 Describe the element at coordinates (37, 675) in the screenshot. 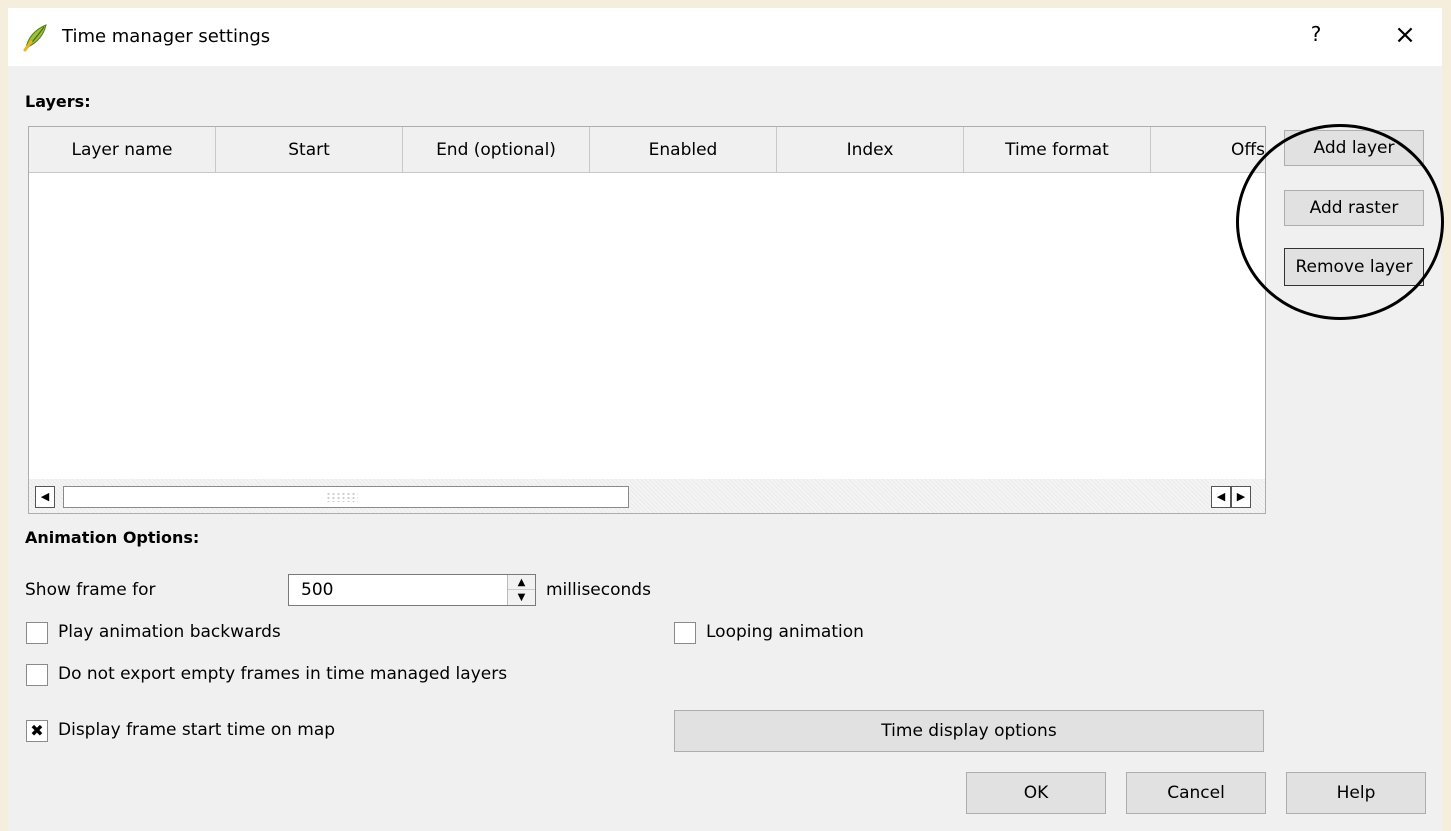

I see `no-export-empty-checkbox` at that location.